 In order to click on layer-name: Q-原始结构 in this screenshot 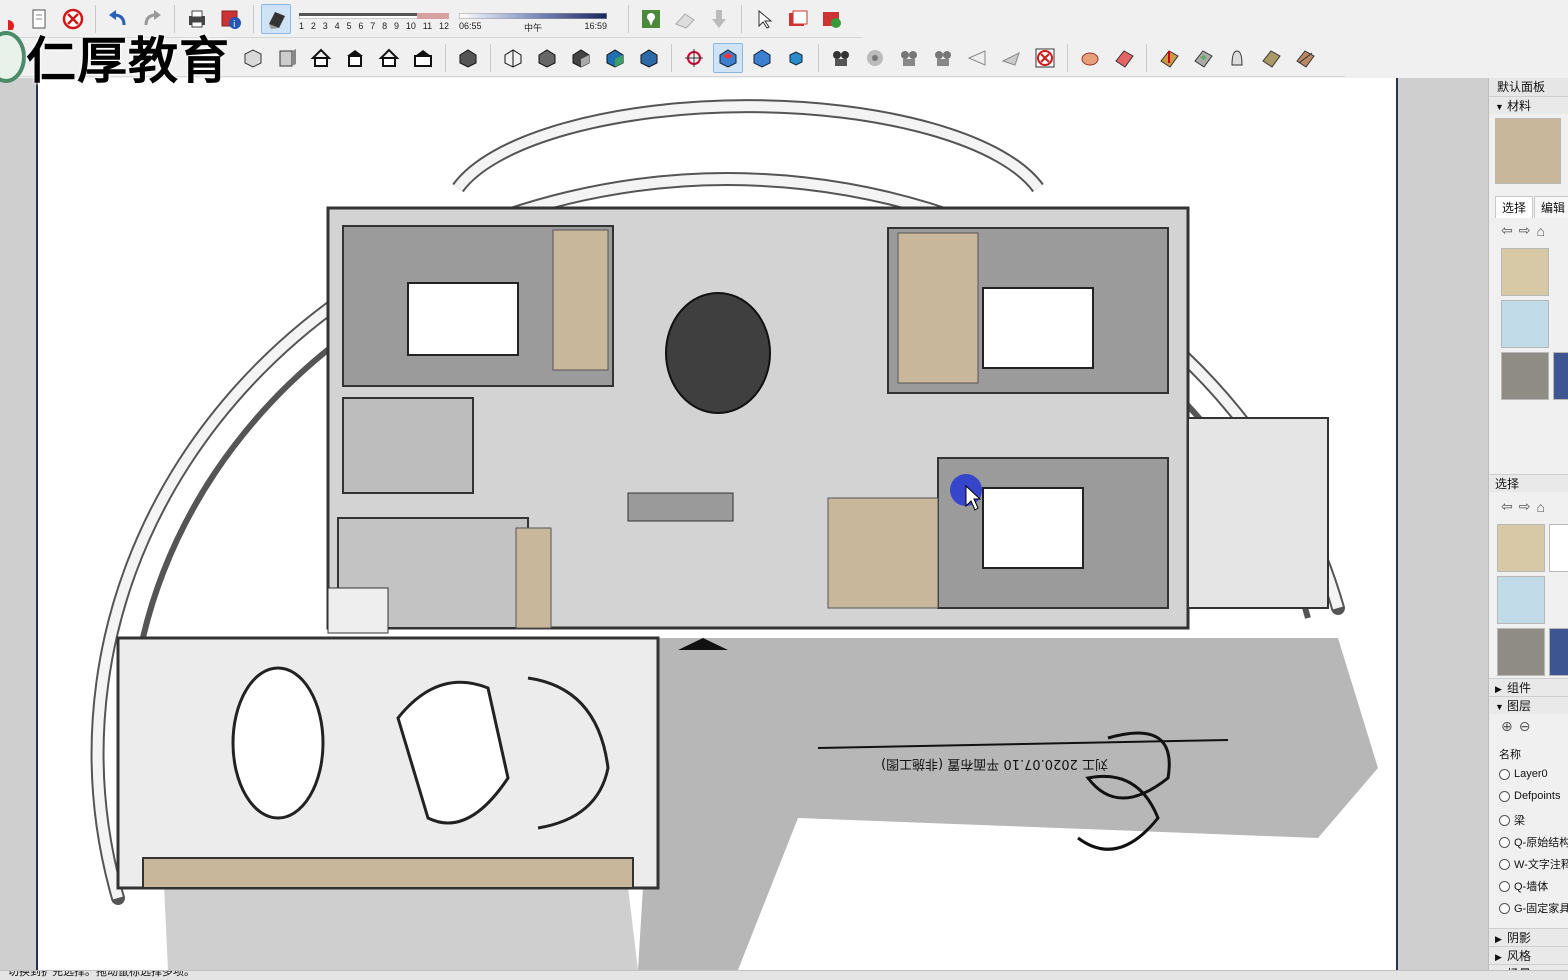, I will do `click(1541, 843)`.